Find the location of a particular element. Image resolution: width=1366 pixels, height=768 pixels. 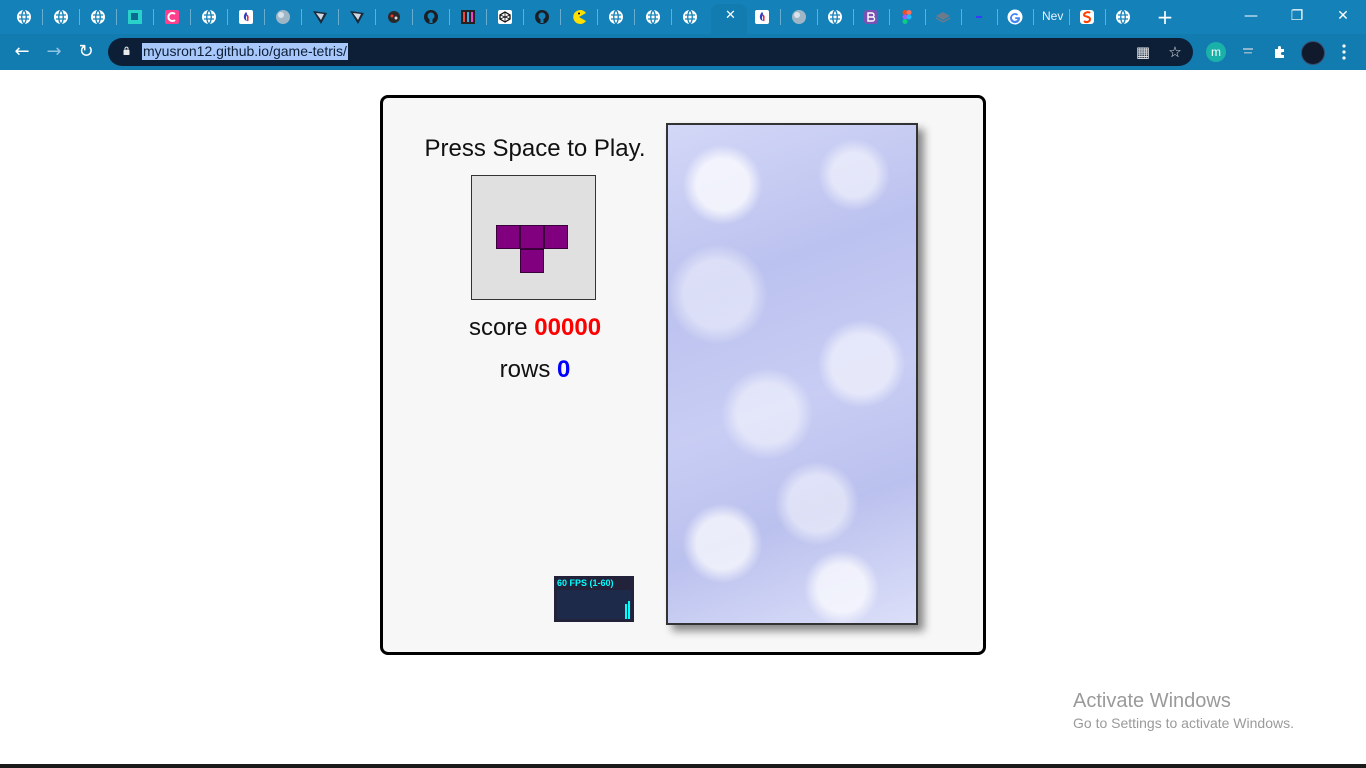

tab-layers-icon is located at coordinates (943, 17).